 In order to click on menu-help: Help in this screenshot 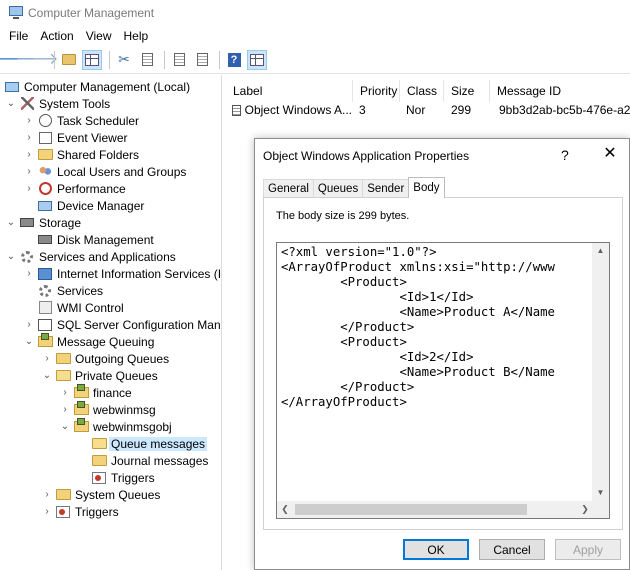, I will do `click(136, 36)`.